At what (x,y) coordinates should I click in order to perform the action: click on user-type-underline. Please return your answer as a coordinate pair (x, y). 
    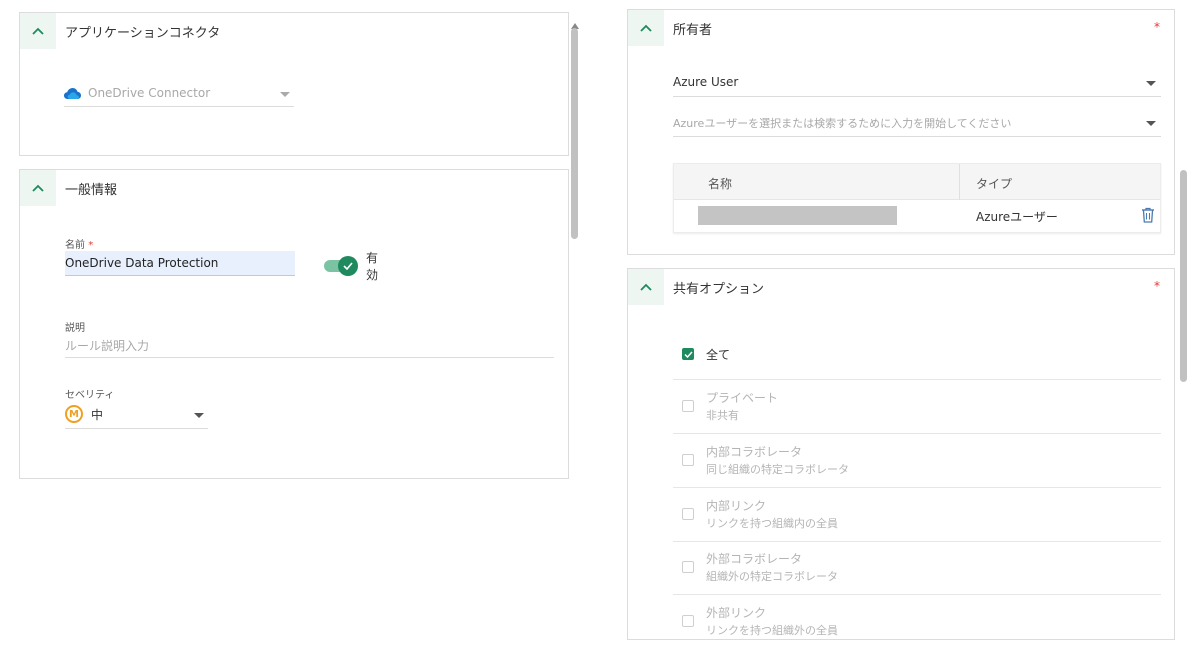
    Looking at the image, I should click on (917, 96).